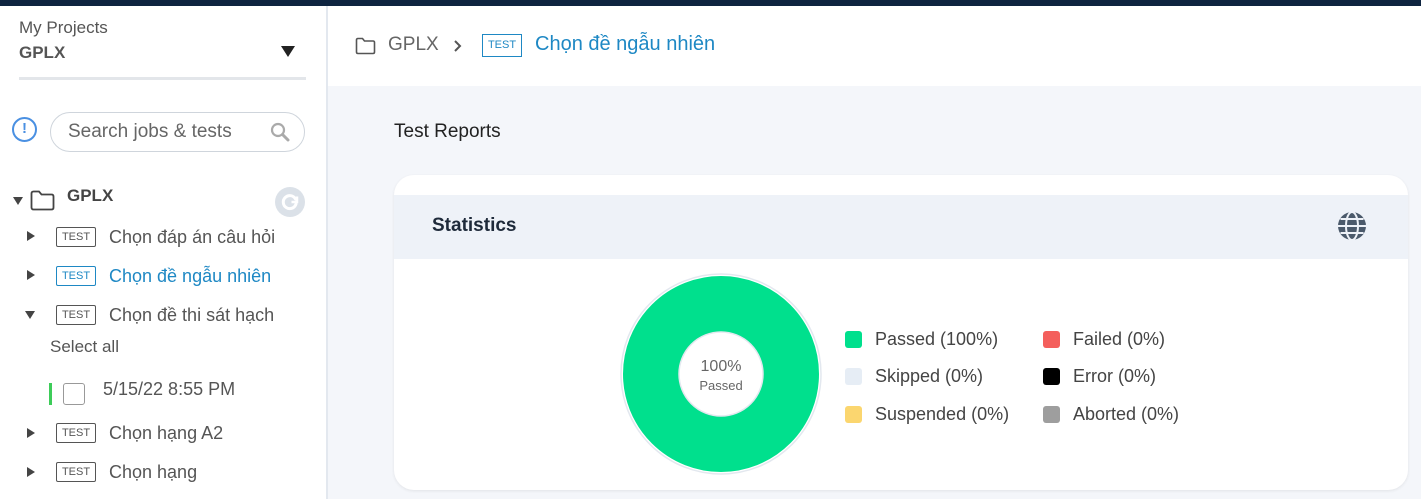 The image size is (1421, 499). I want to click on card-header, so click(901, 227).